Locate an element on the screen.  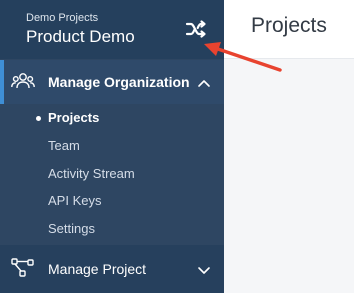
sidebar-item-activity-stream: Activity Stream is located at coordinates (91, 176).